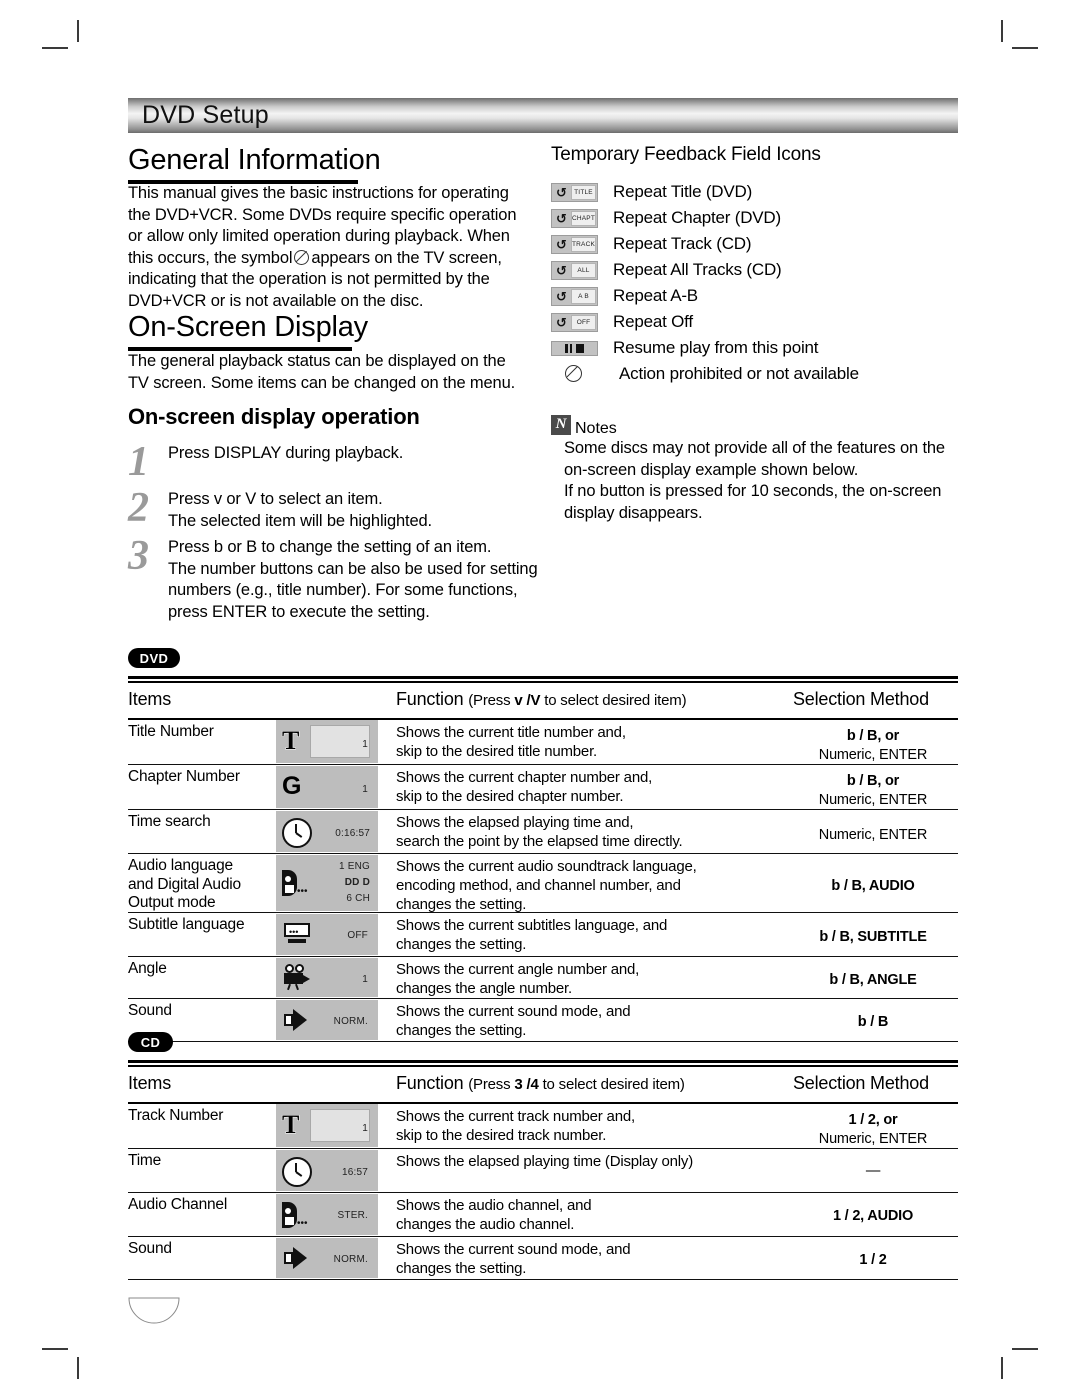 The height and width of the screenshot is (1397, 1080). Describe the element at coordinates (169, 822) in the screenshot. I see `row-item-label: Time search` at that location.